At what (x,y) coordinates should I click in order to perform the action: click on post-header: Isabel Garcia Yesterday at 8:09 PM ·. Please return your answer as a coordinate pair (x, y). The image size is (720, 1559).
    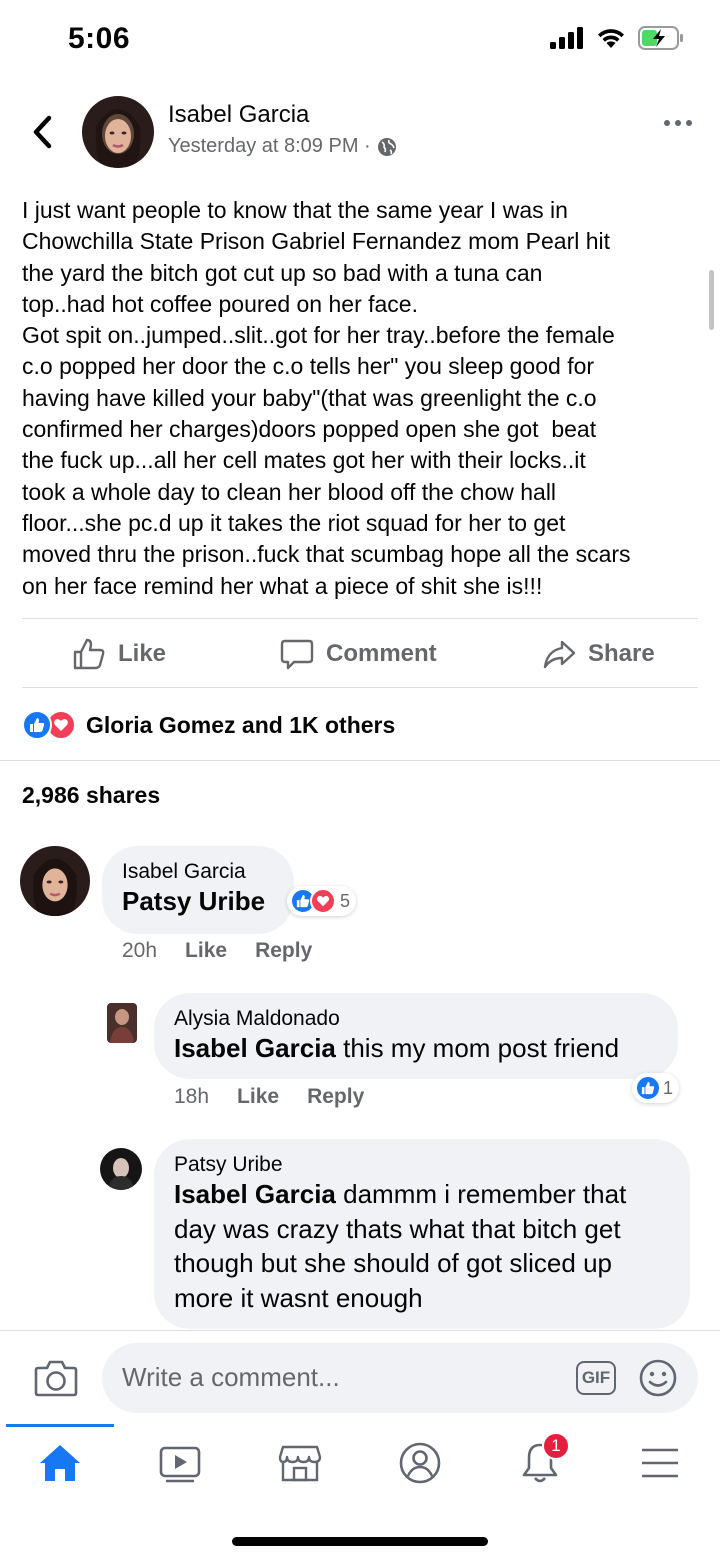
    Looking at the image, I should click on (360, 137).